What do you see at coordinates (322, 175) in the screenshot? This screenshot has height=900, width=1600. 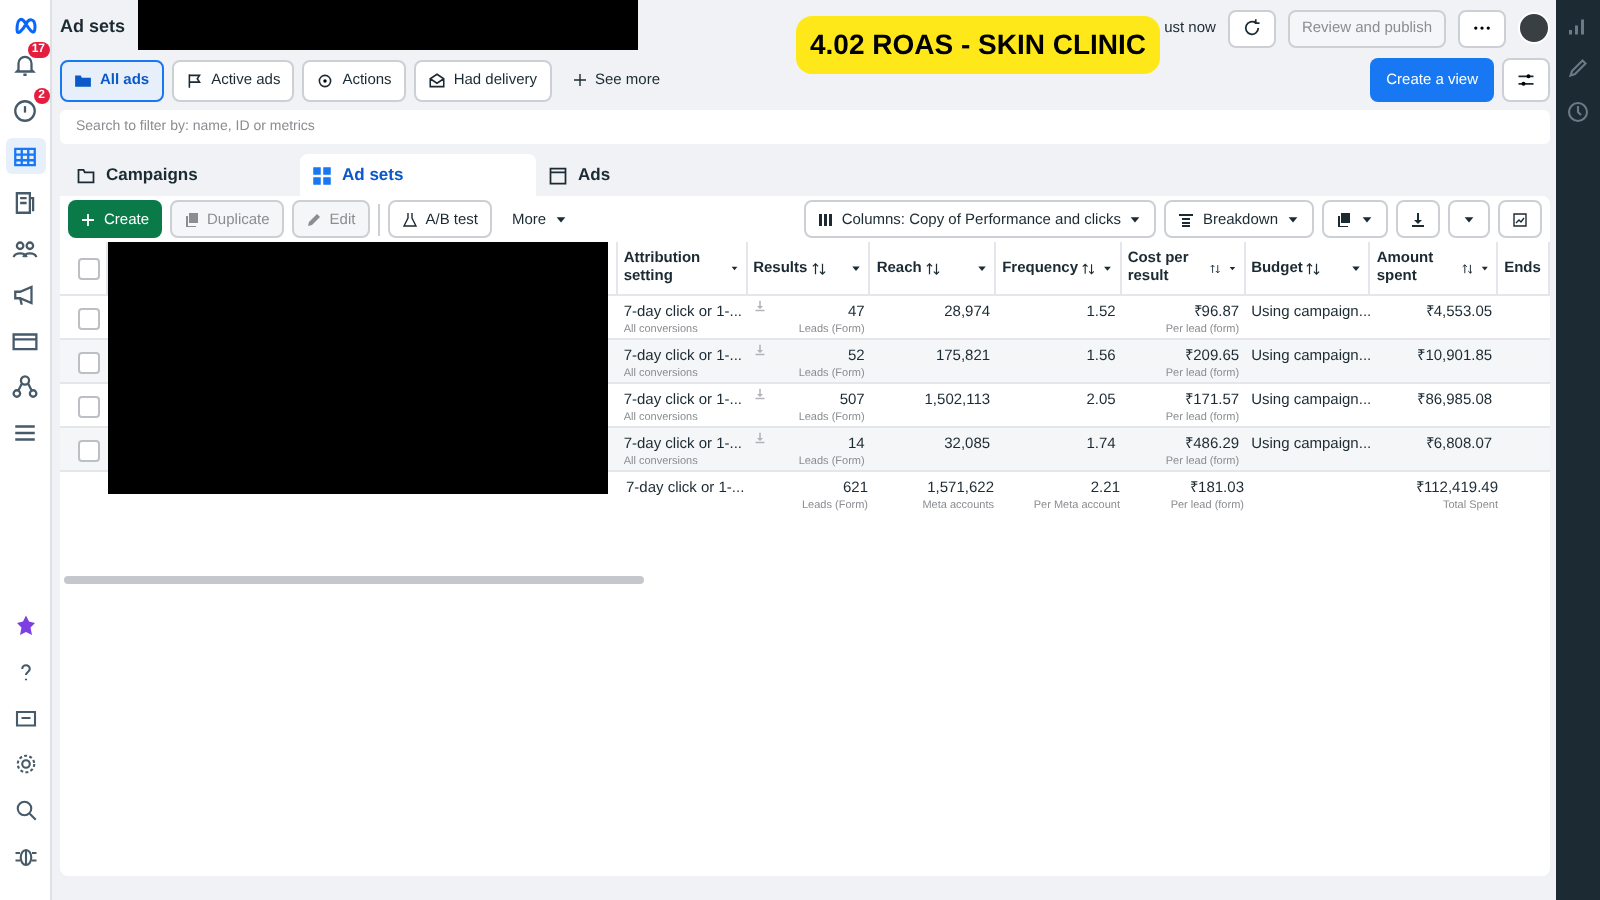 I see `grid-icon` at bounding box center [322, 175].